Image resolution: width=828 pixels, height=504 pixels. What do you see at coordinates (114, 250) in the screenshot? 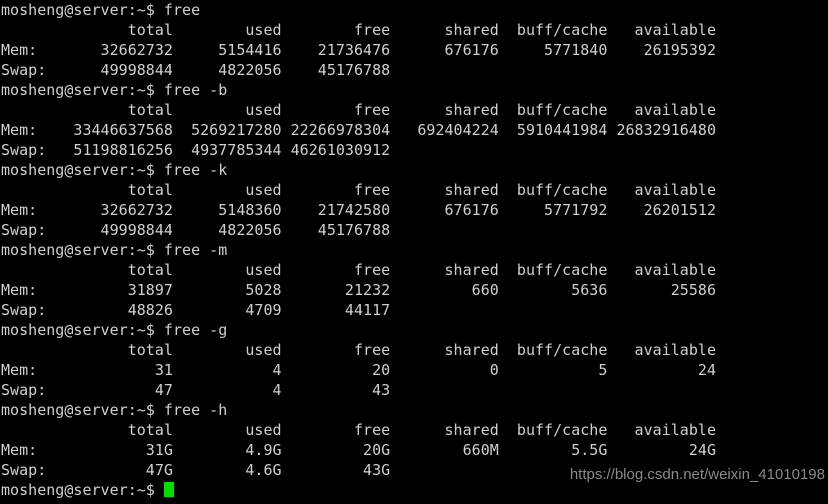
I see `command-line-free-m: mosheng@server:~$ free -m` at bounding box center [114, 250].